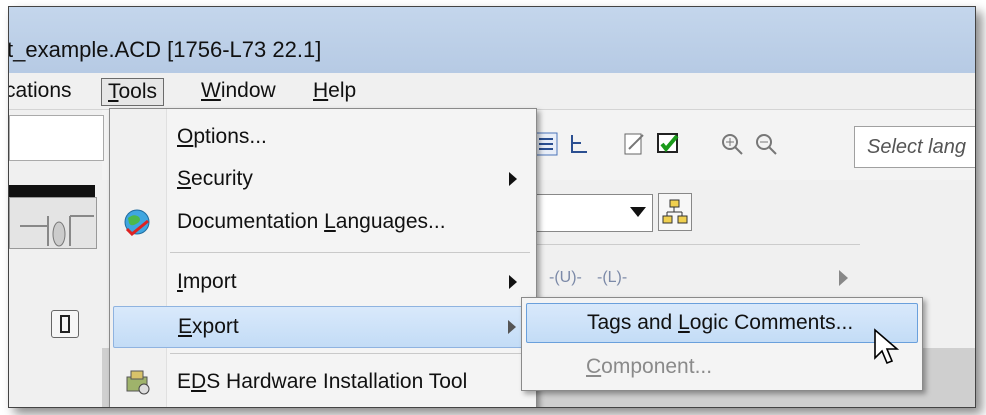 Image resolution: width=986 pixels, height=415 pixels. I want to click on menu-item-export-label: Export, so click(208, 327).